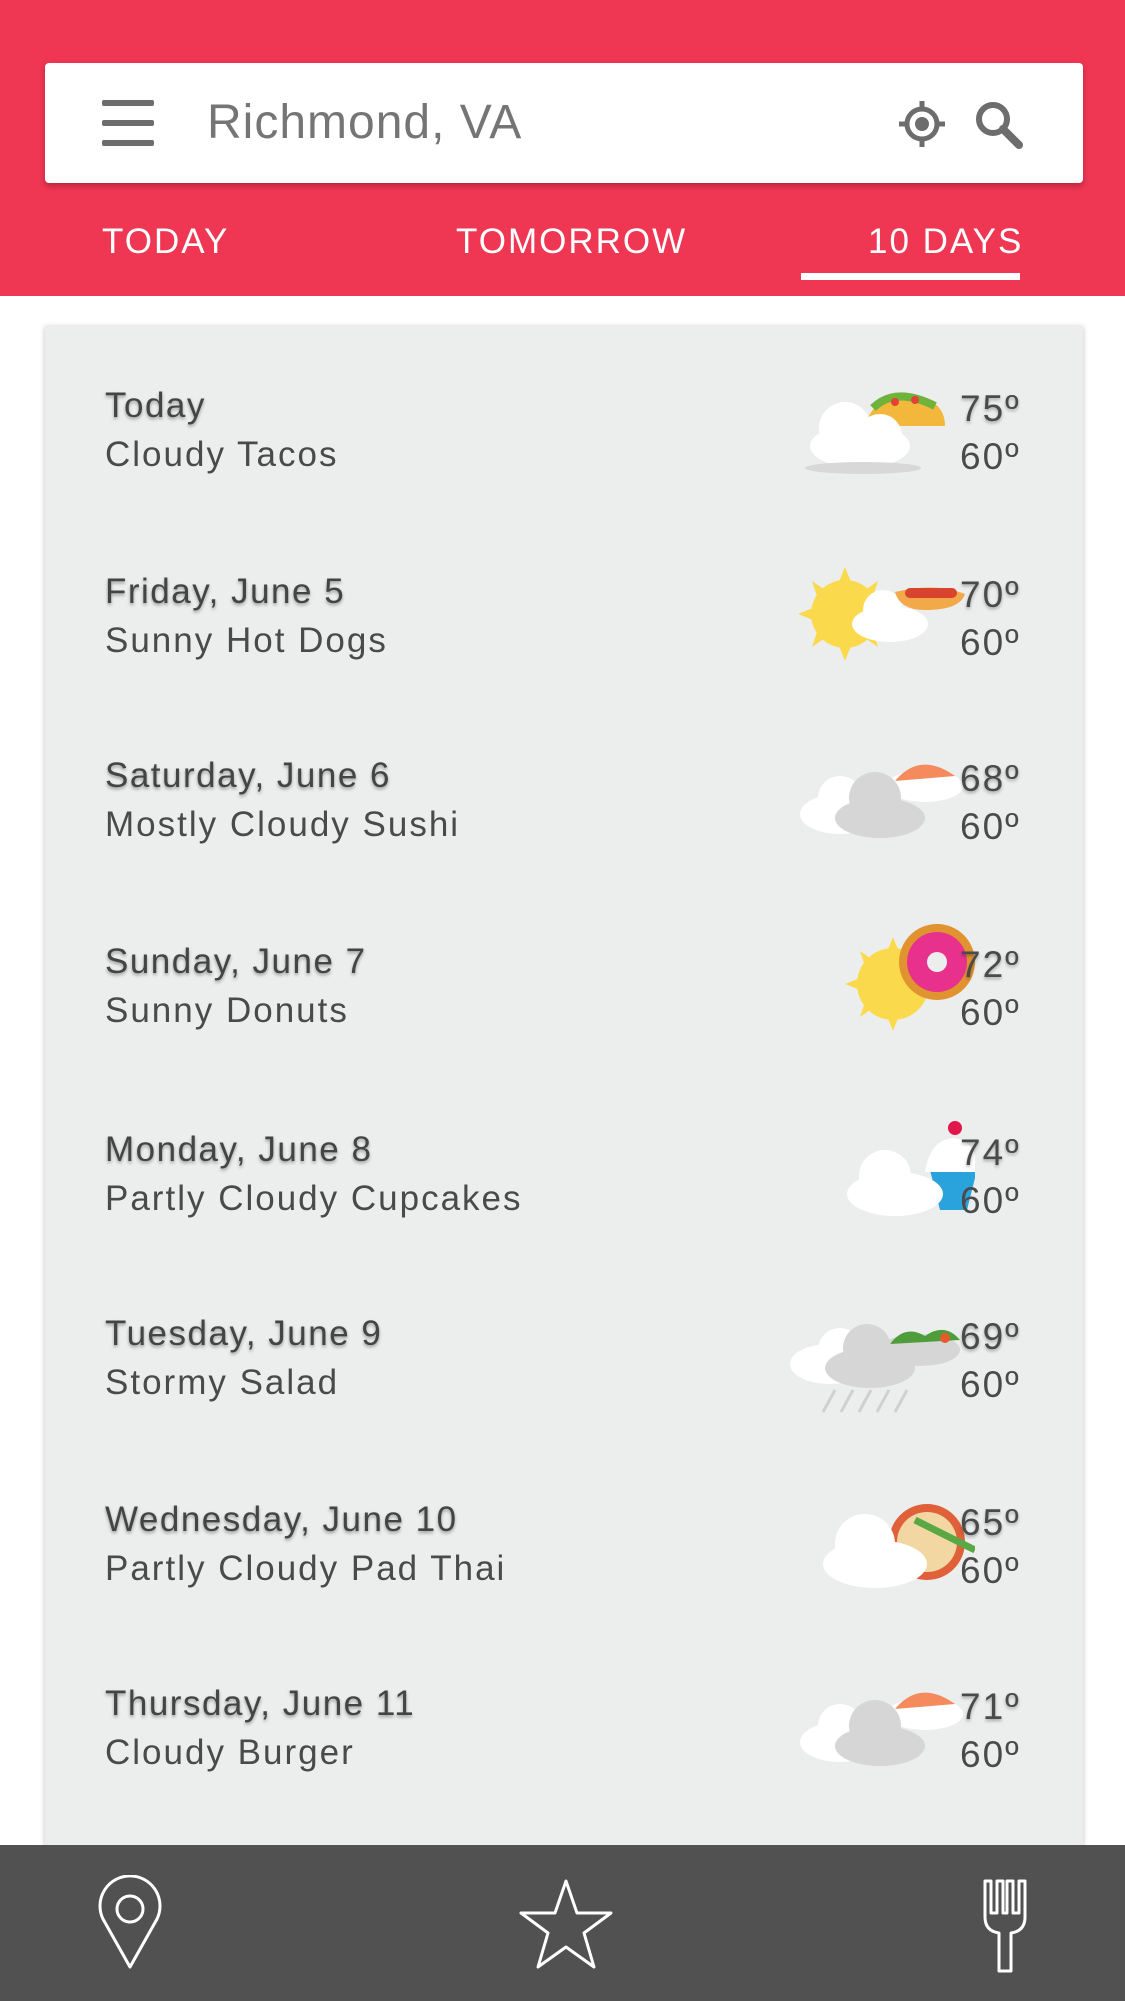 This screenshot has width=1125, height=2001. What do you see at coordinates (860, 431) in the screenshot?
I see `cloud-taco-icon` at bounding box center [860, 431].